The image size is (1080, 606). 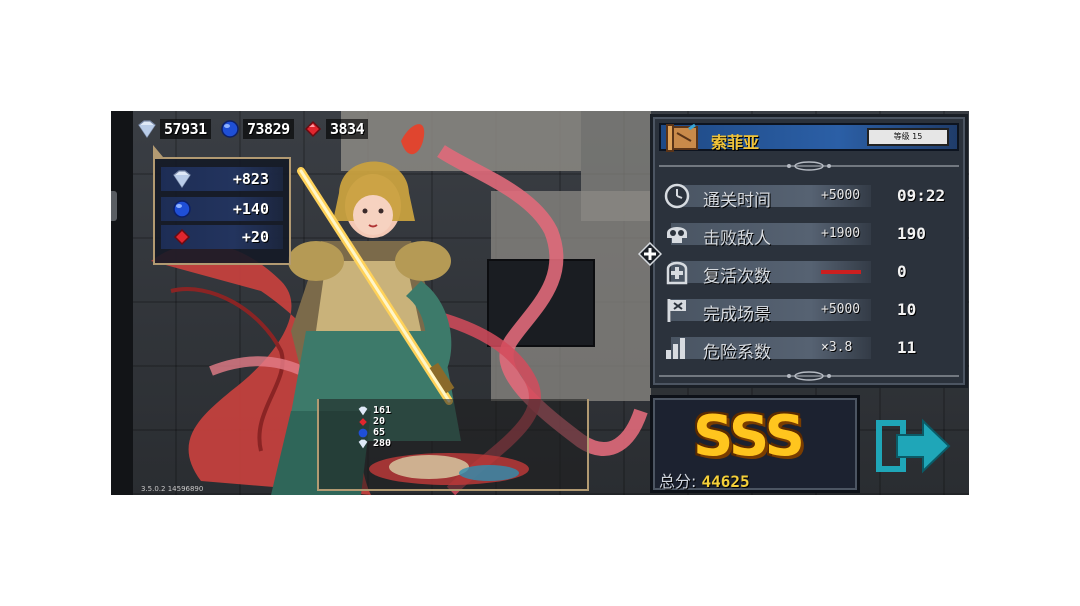 I want to click on diamond-counter: 57931, so click(x=173, y=129).